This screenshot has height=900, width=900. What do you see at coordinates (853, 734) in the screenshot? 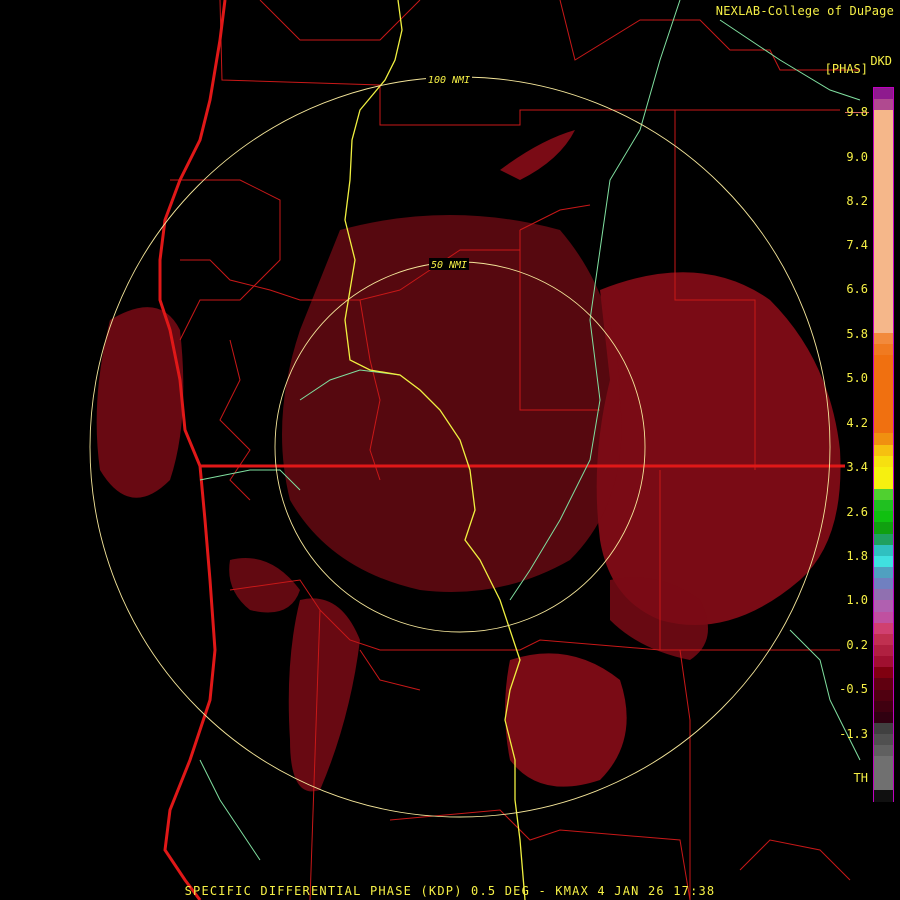
I see `scale-label: -1.3` at bounding box center [853, 734].